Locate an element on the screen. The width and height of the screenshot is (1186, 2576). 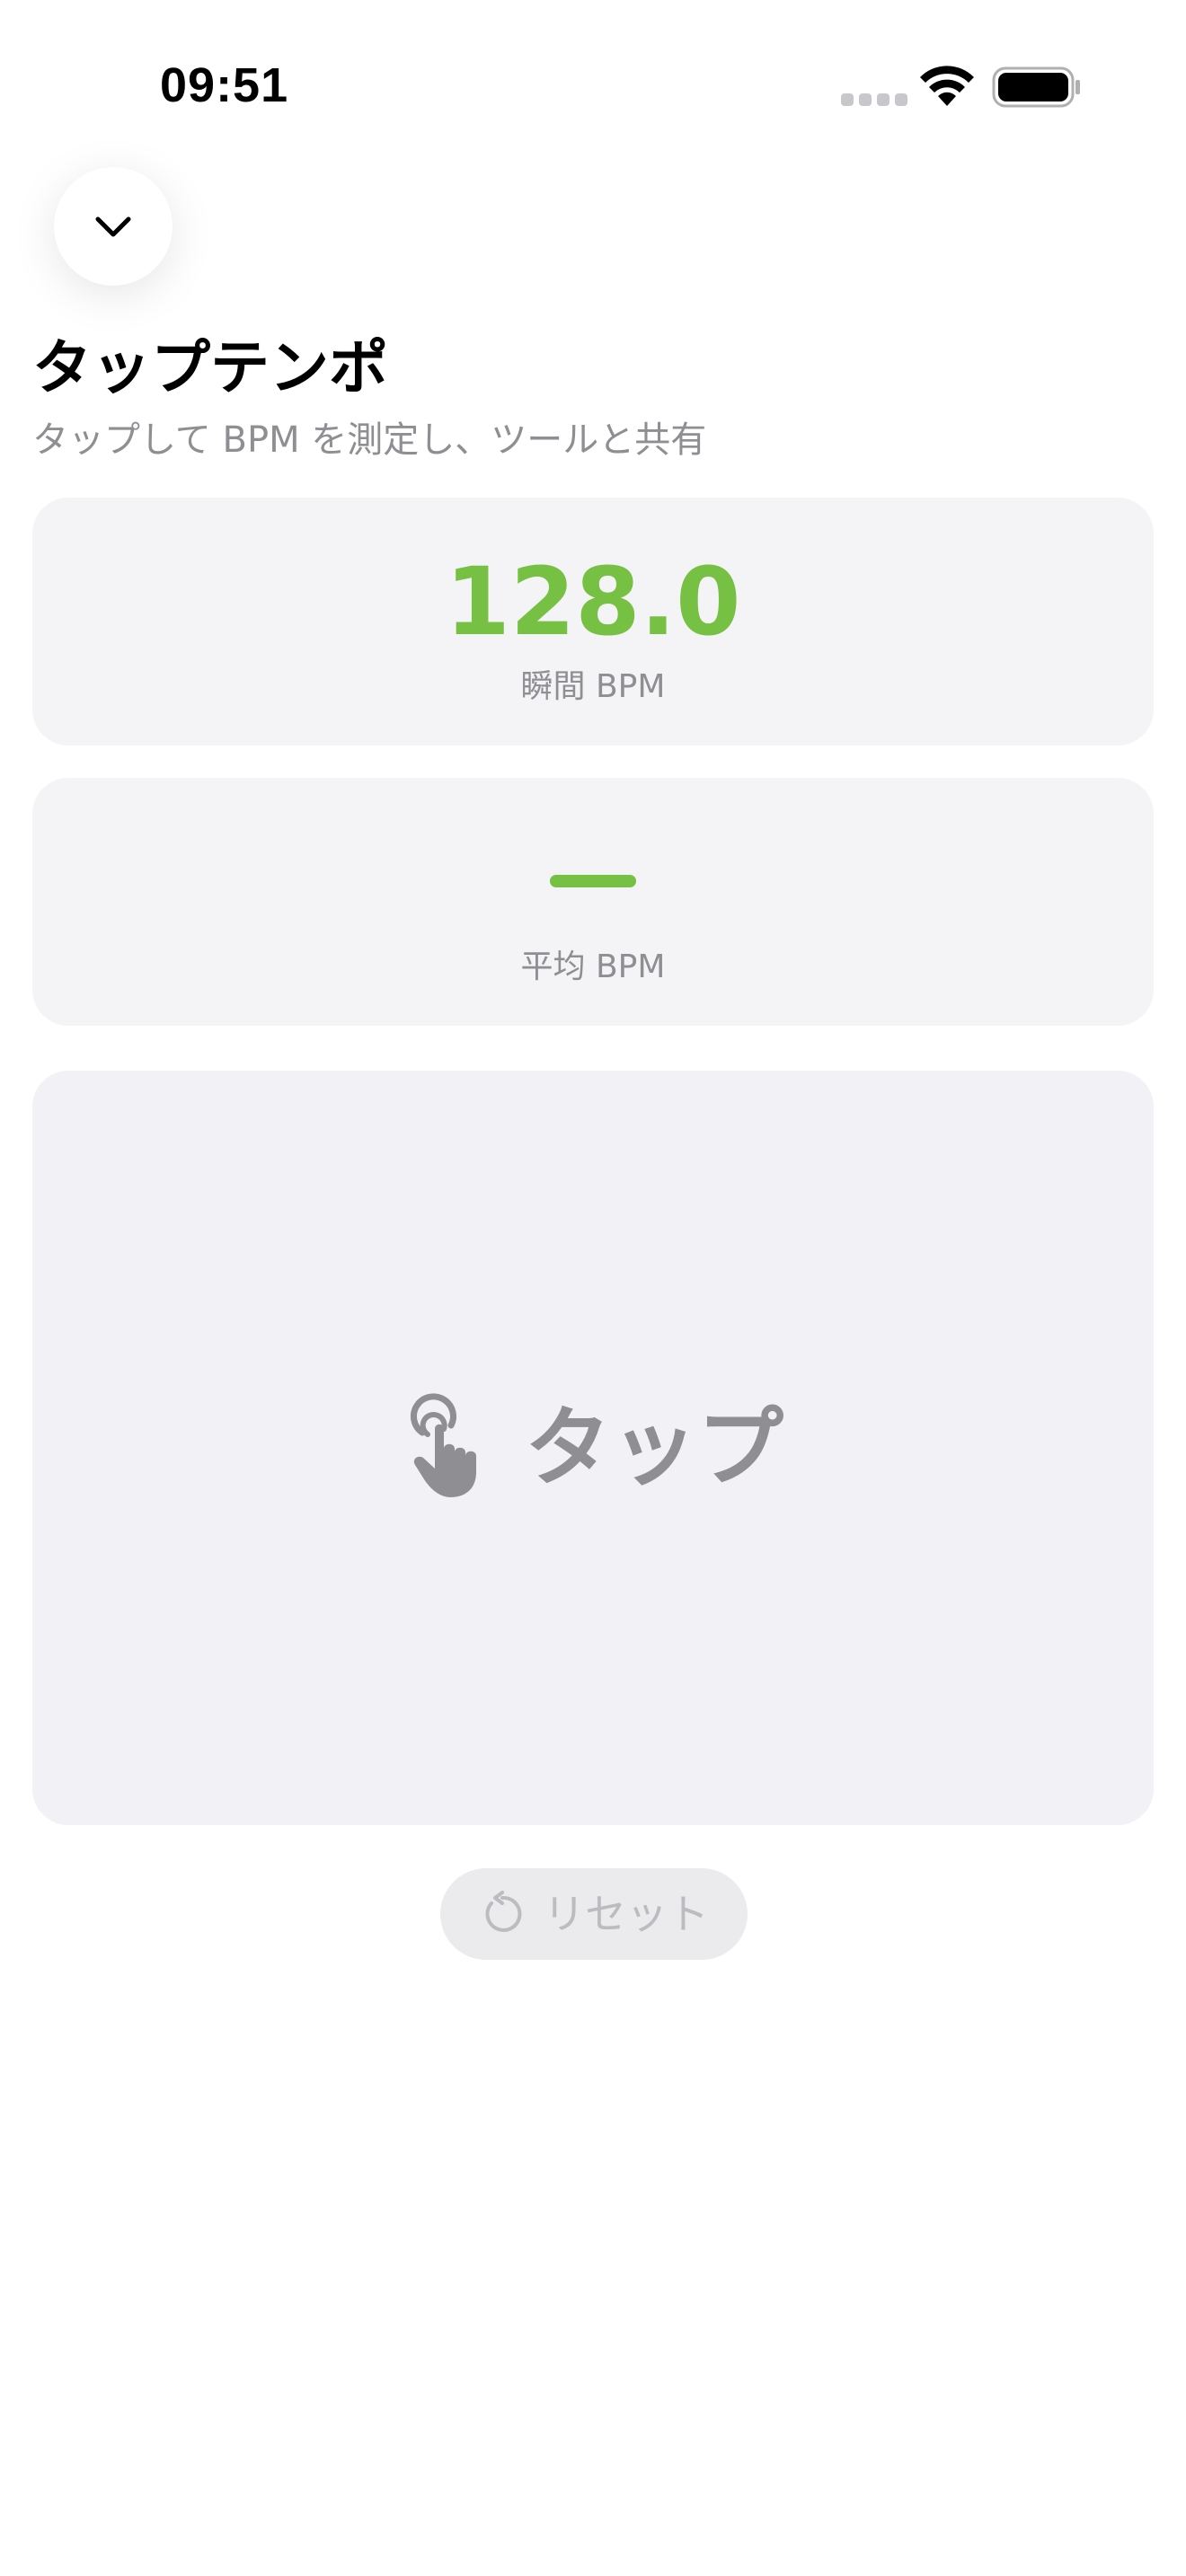
page-subtitle: タップして BPM を測定し、ツールと共有 is located at coordinates (369, 440).